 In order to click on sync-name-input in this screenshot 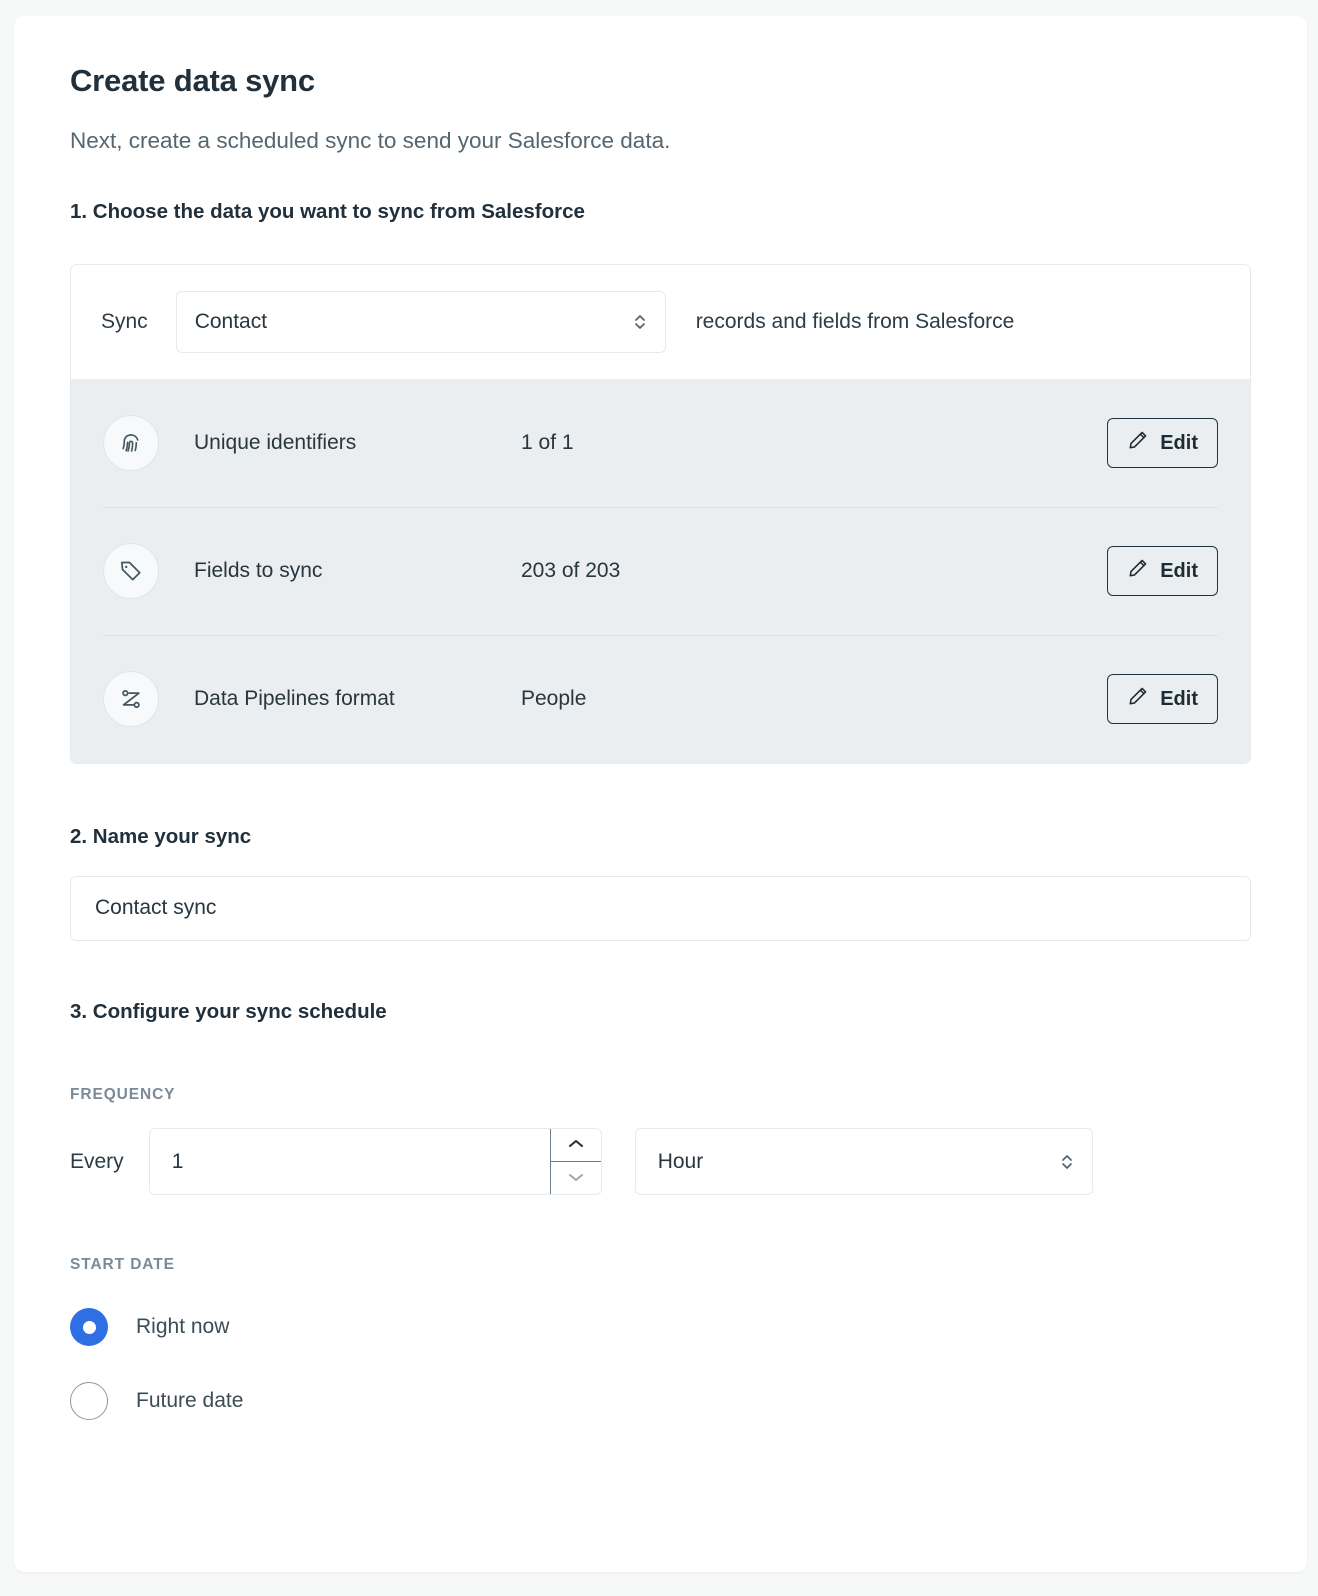, I will do `click(660, 908)`.